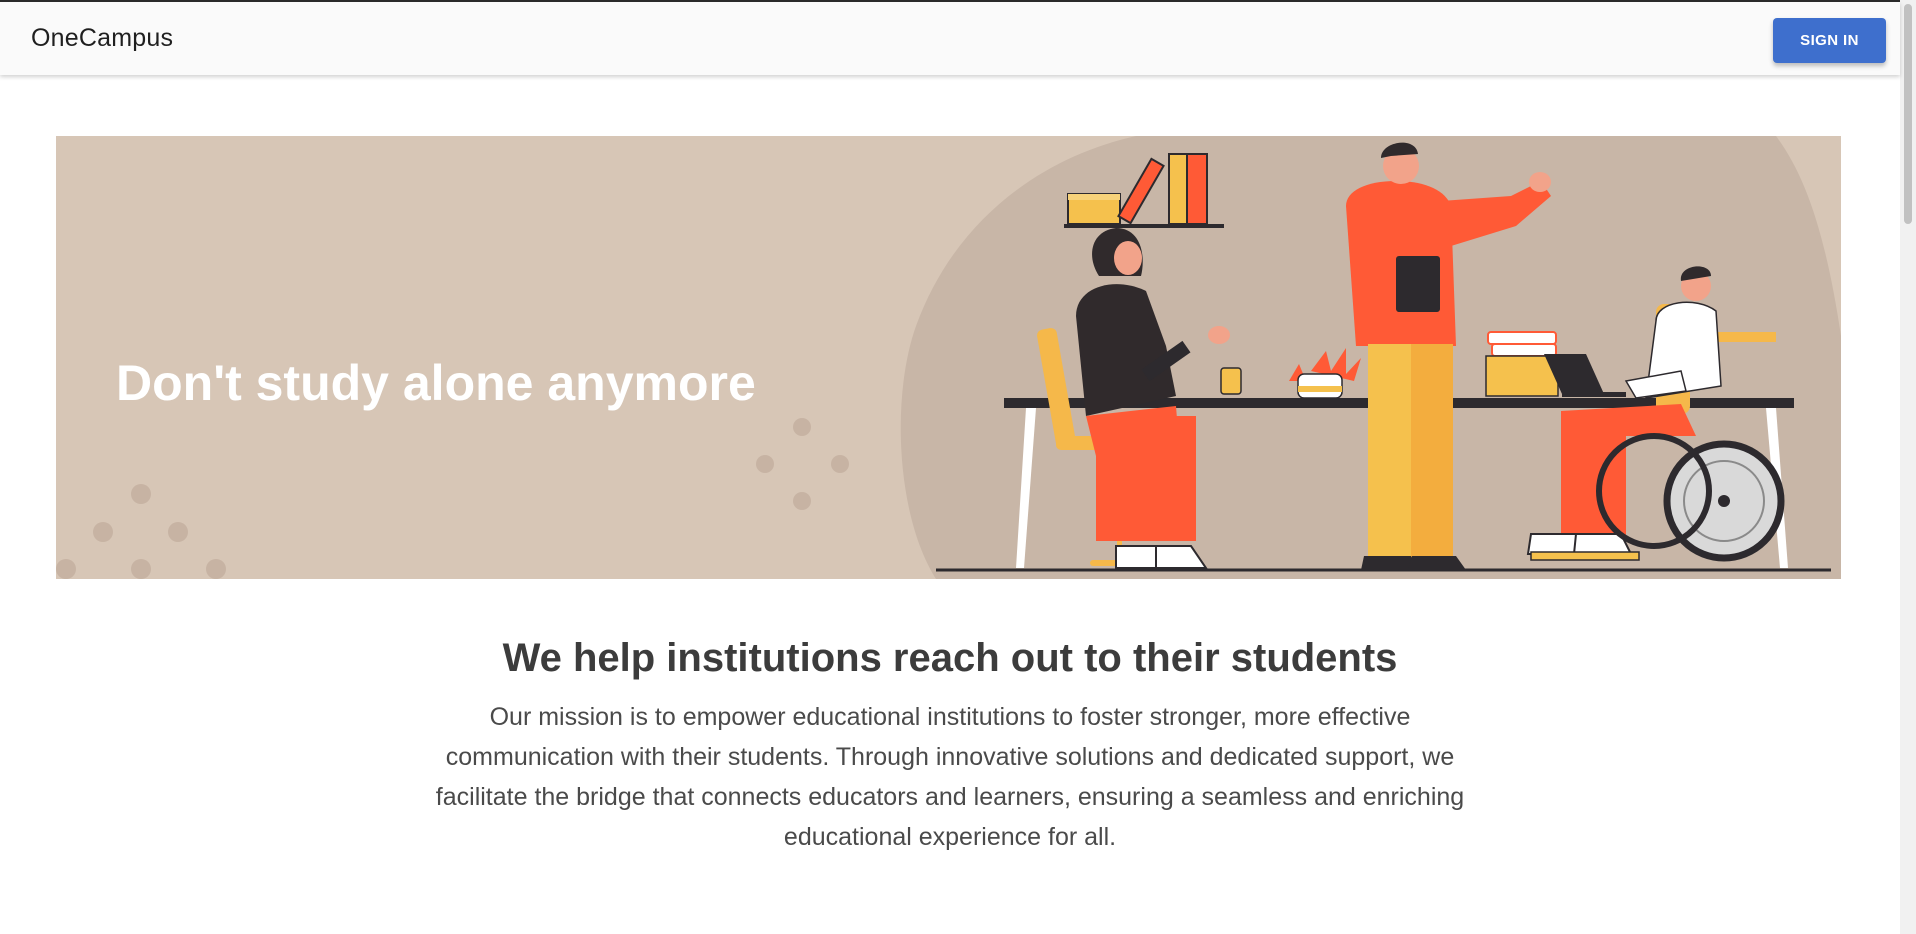  I want to click on decorative-dots-right, so click(802, 464).